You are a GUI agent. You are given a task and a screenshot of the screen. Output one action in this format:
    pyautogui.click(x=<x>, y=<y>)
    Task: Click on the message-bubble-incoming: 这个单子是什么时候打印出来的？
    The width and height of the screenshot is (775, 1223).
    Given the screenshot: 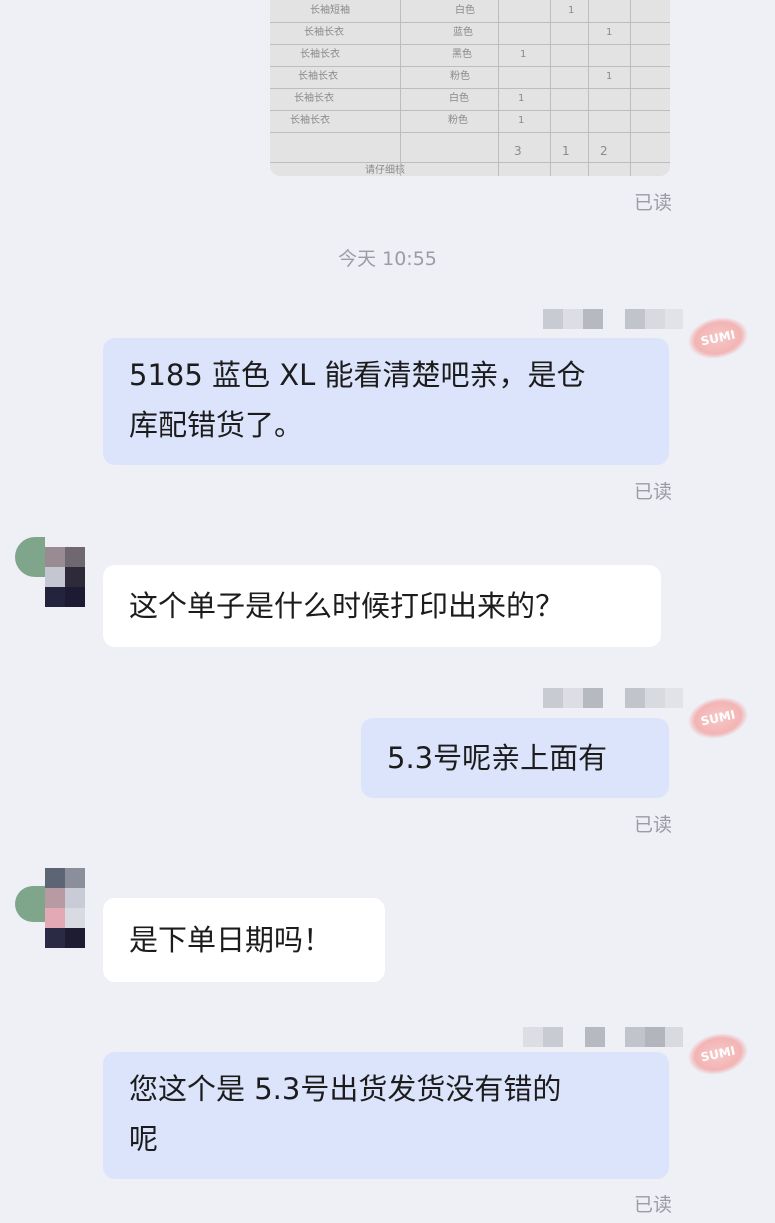 What is the action you would take?
    pyautogui.click(x=382, y=606)
    